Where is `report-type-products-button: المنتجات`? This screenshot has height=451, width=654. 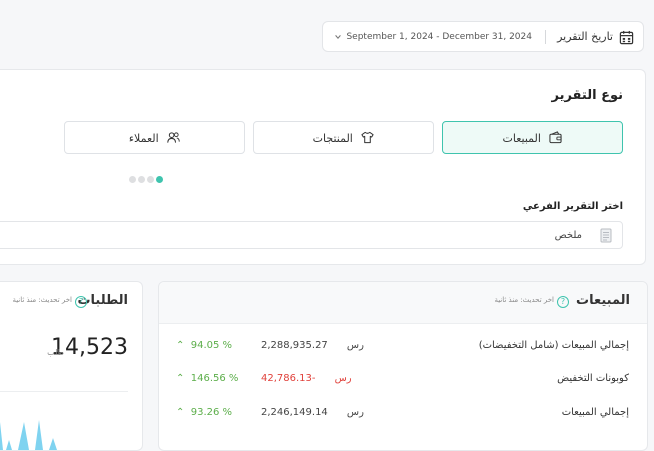 report-type-products-button: المنتجات is located at coordinates (343, 137).